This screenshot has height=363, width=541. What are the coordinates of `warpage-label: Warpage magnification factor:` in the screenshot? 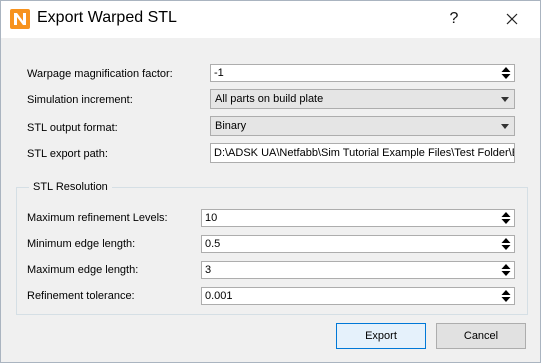 It's located at (100, 74).